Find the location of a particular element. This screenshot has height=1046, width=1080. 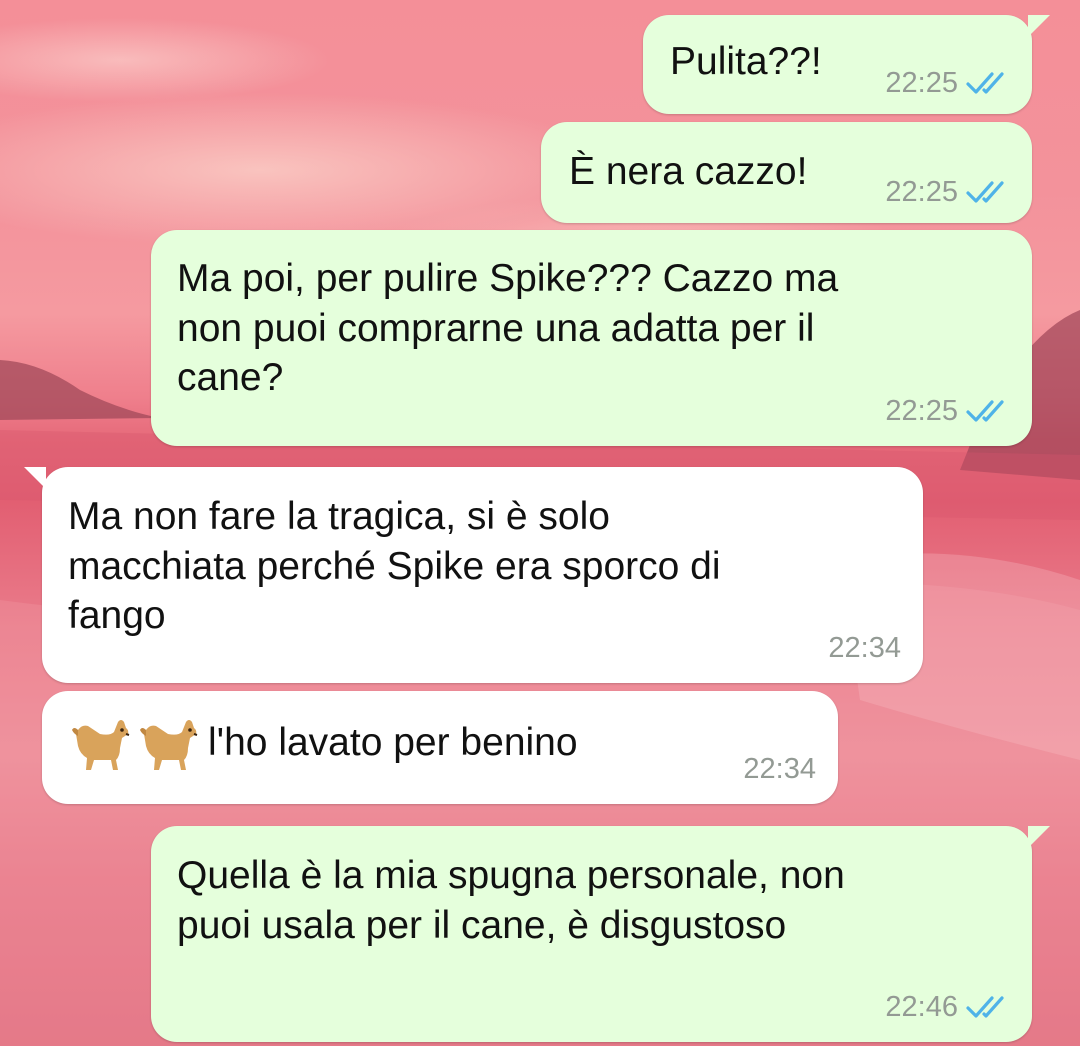

message-meta: 22:46 is located at coordinates (947, 1007).